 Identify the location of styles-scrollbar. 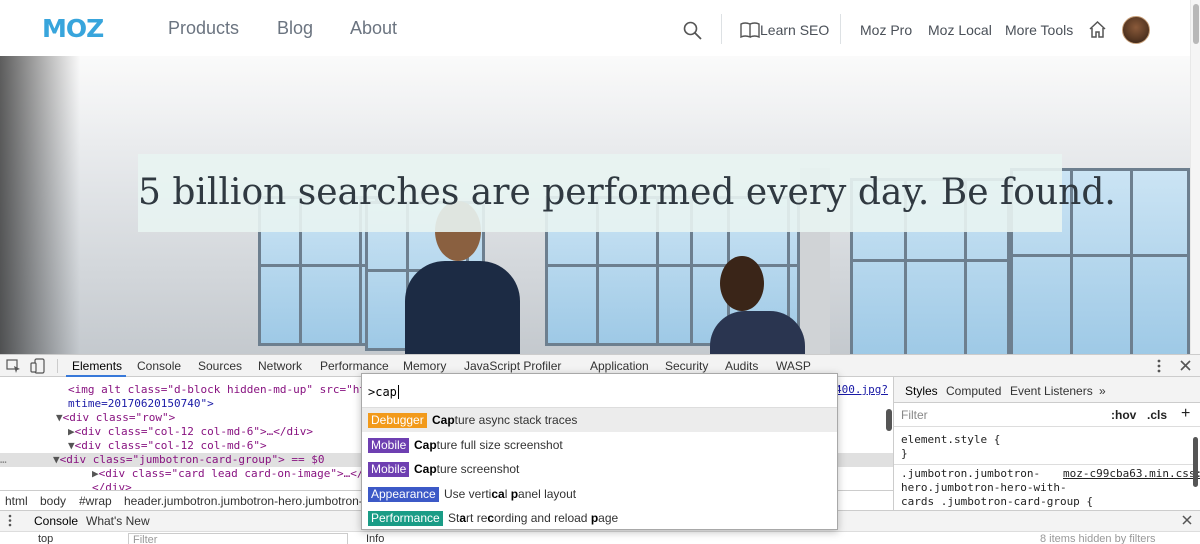
(1195, 462).